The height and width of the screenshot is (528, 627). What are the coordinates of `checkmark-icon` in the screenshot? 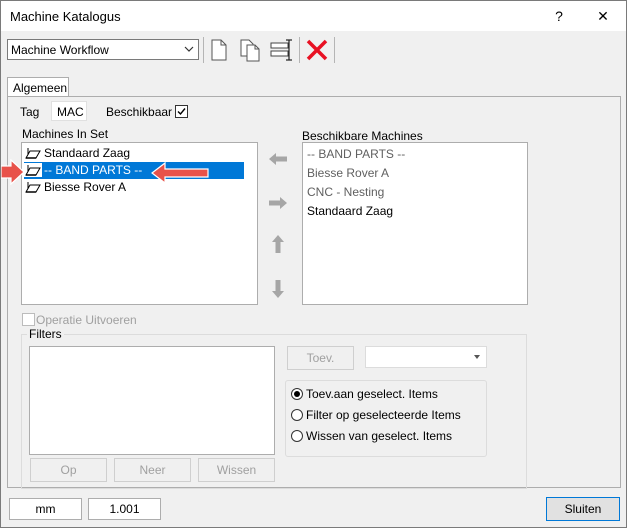 It's located at (181, 112).